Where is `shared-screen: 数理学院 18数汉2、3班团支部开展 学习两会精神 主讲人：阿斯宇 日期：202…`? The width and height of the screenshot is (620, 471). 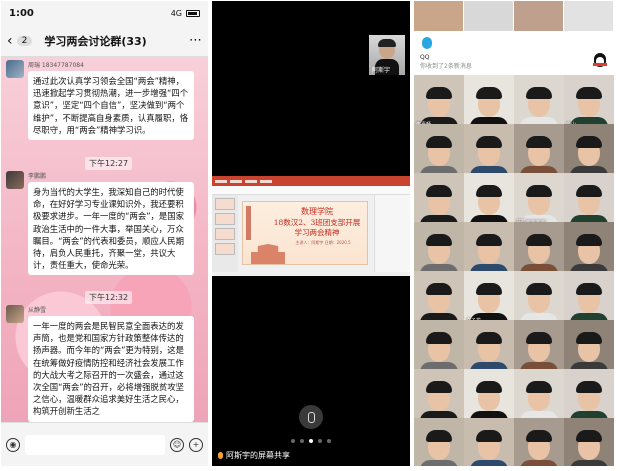 shared-screen: 数理学院 18数汉2、3班团支部开展 学习两会精神 主讲人：阿斯宇 日期：202… is located at coordinates (311, 226).